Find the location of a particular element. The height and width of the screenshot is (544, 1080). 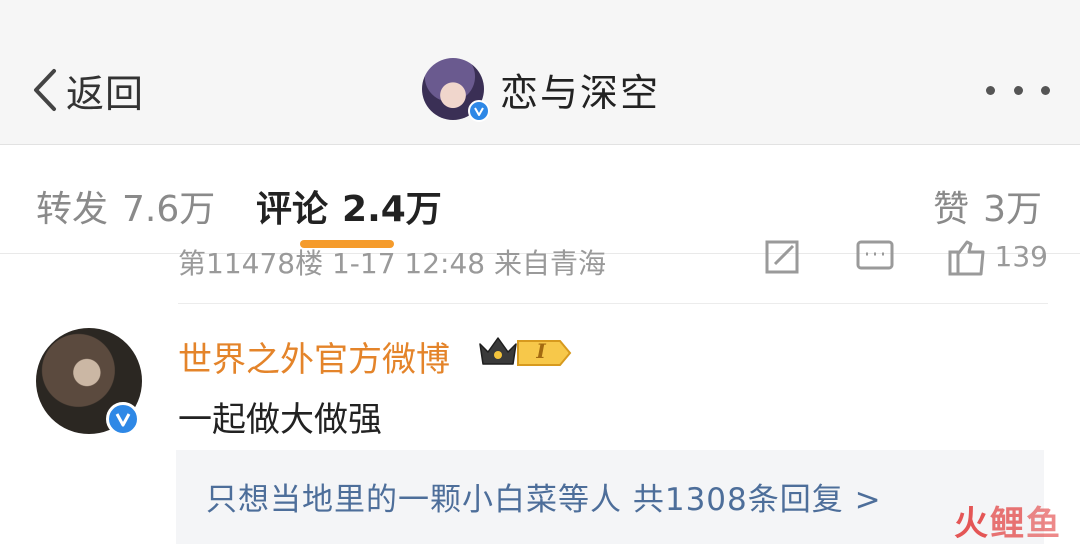

share-icon is located at coordinates (783, 258).